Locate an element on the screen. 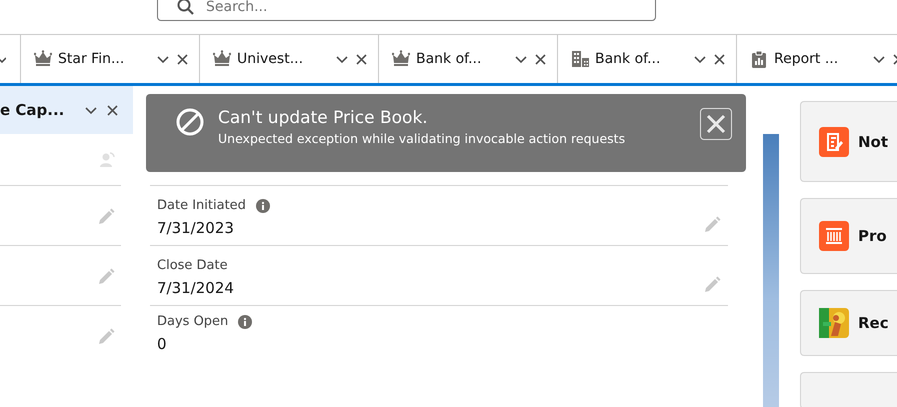  field-value: 7/31/2023 is located at coordinates (196, 228).